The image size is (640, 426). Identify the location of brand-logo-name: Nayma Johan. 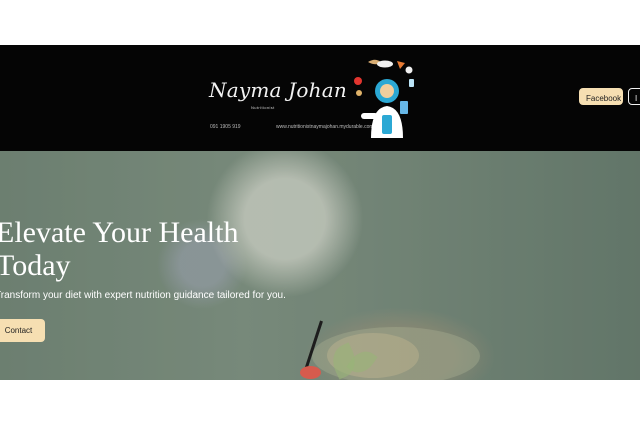
(278, 90).